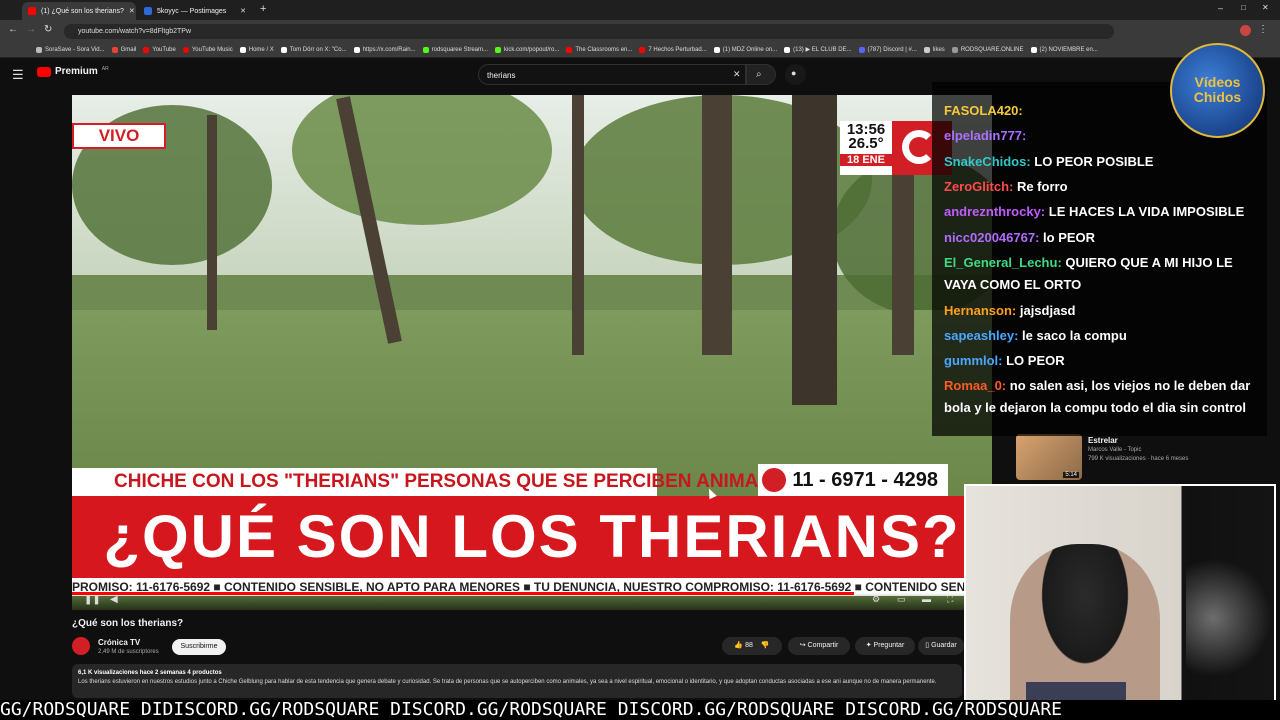 Image resolution: width=1280 pixels, height=720 pixels. Describe the element at coordinates (737, 74) in the screenshot. I see `clear-search-icon: ✕` at that location.